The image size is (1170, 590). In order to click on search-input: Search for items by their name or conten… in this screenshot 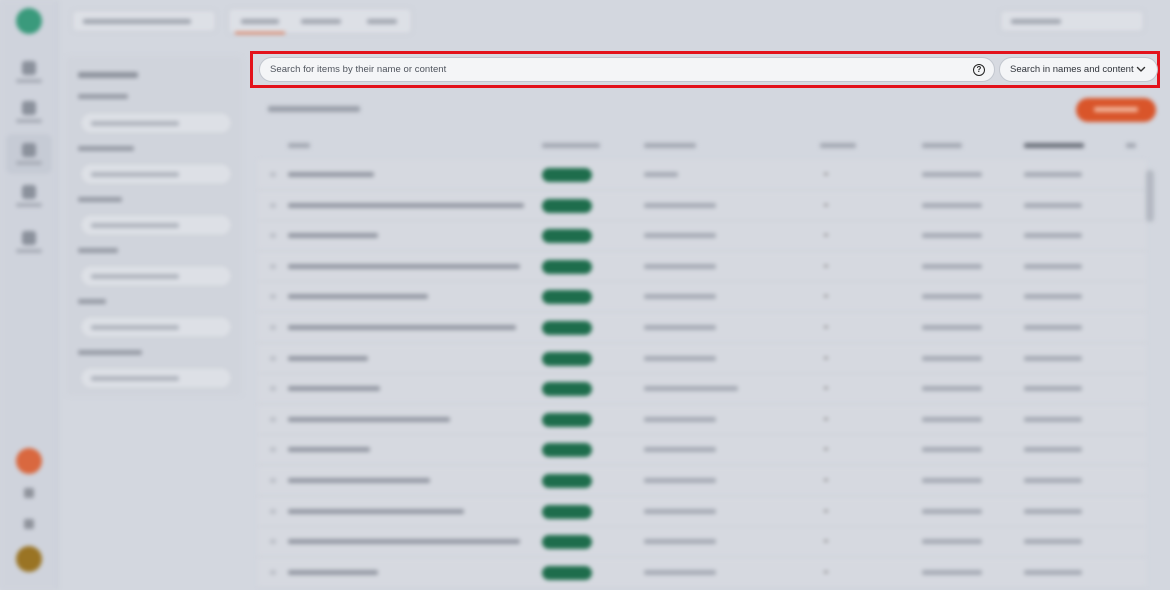, I will do `click(627, 69)`.